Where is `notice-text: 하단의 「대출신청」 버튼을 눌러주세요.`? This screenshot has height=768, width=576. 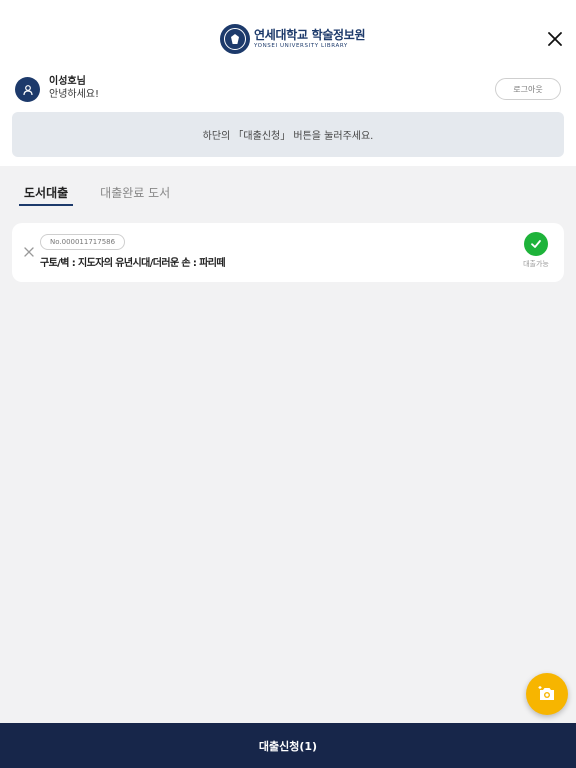 notice-text: 하단의 「대출신청」 버튼을 눌러주세요. is located at coordinates (288, 136).